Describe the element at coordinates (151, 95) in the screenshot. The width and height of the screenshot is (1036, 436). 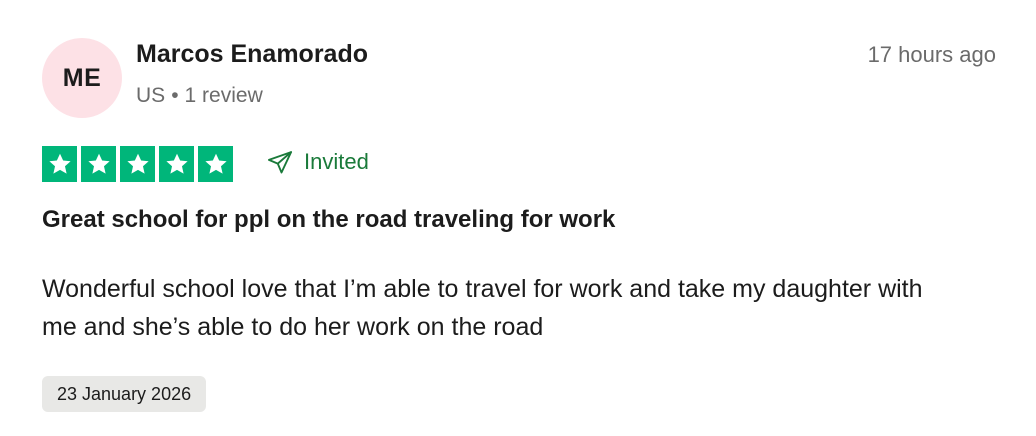
I see `reviewer-country: US` at that location.